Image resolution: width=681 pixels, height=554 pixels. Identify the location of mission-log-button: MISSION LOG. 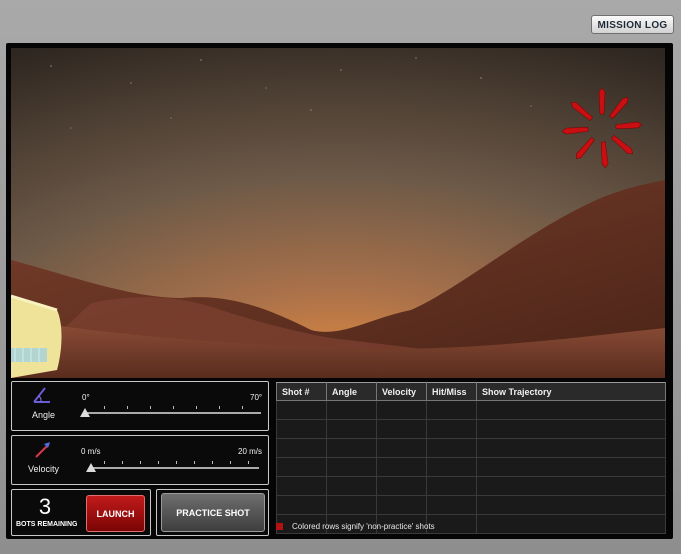
(632, 24).